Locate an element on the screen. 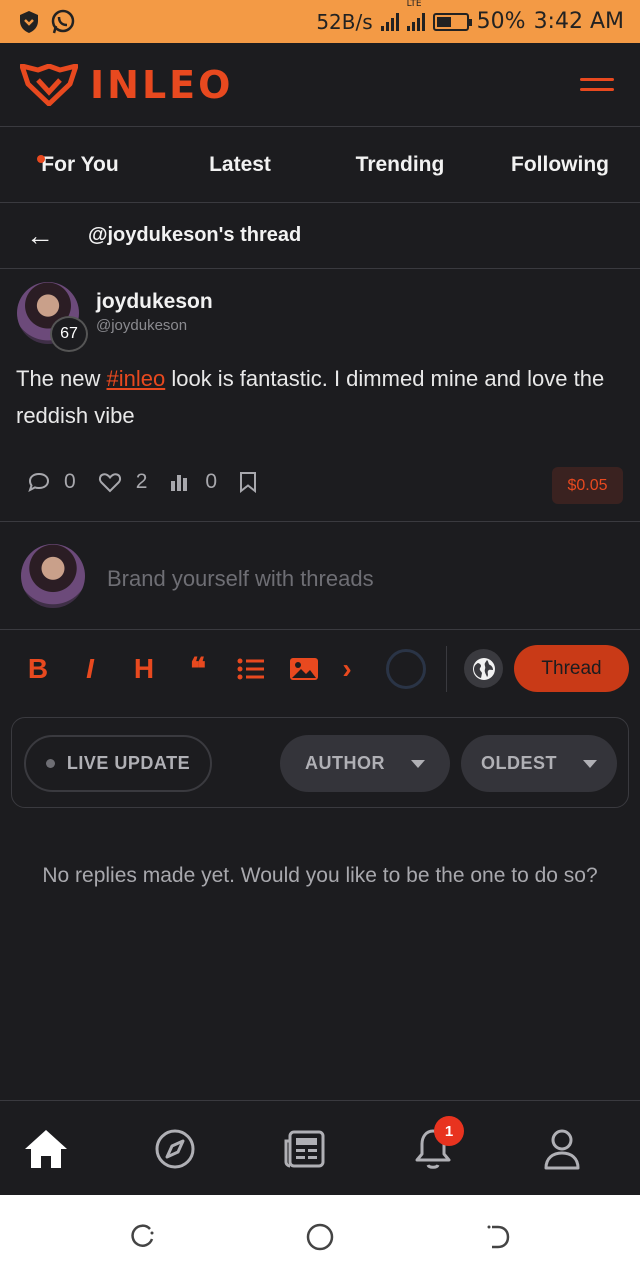  comment-count: 0 is located at coordinates (70, 481).